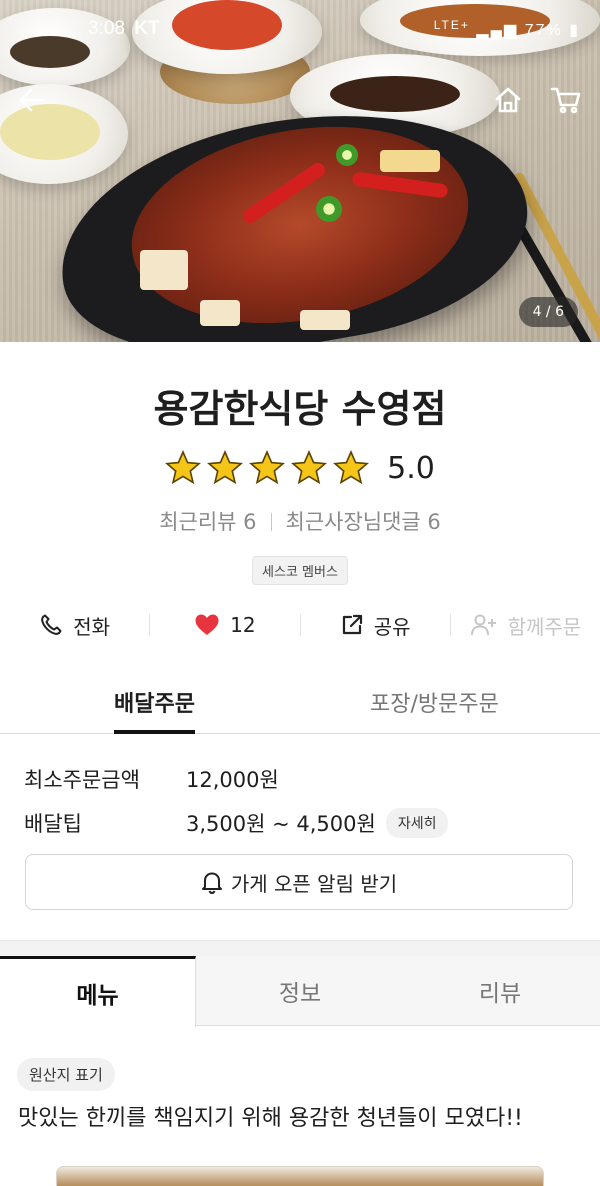  I want to click on tip-detail-button: 자세히, so click(417, 823).